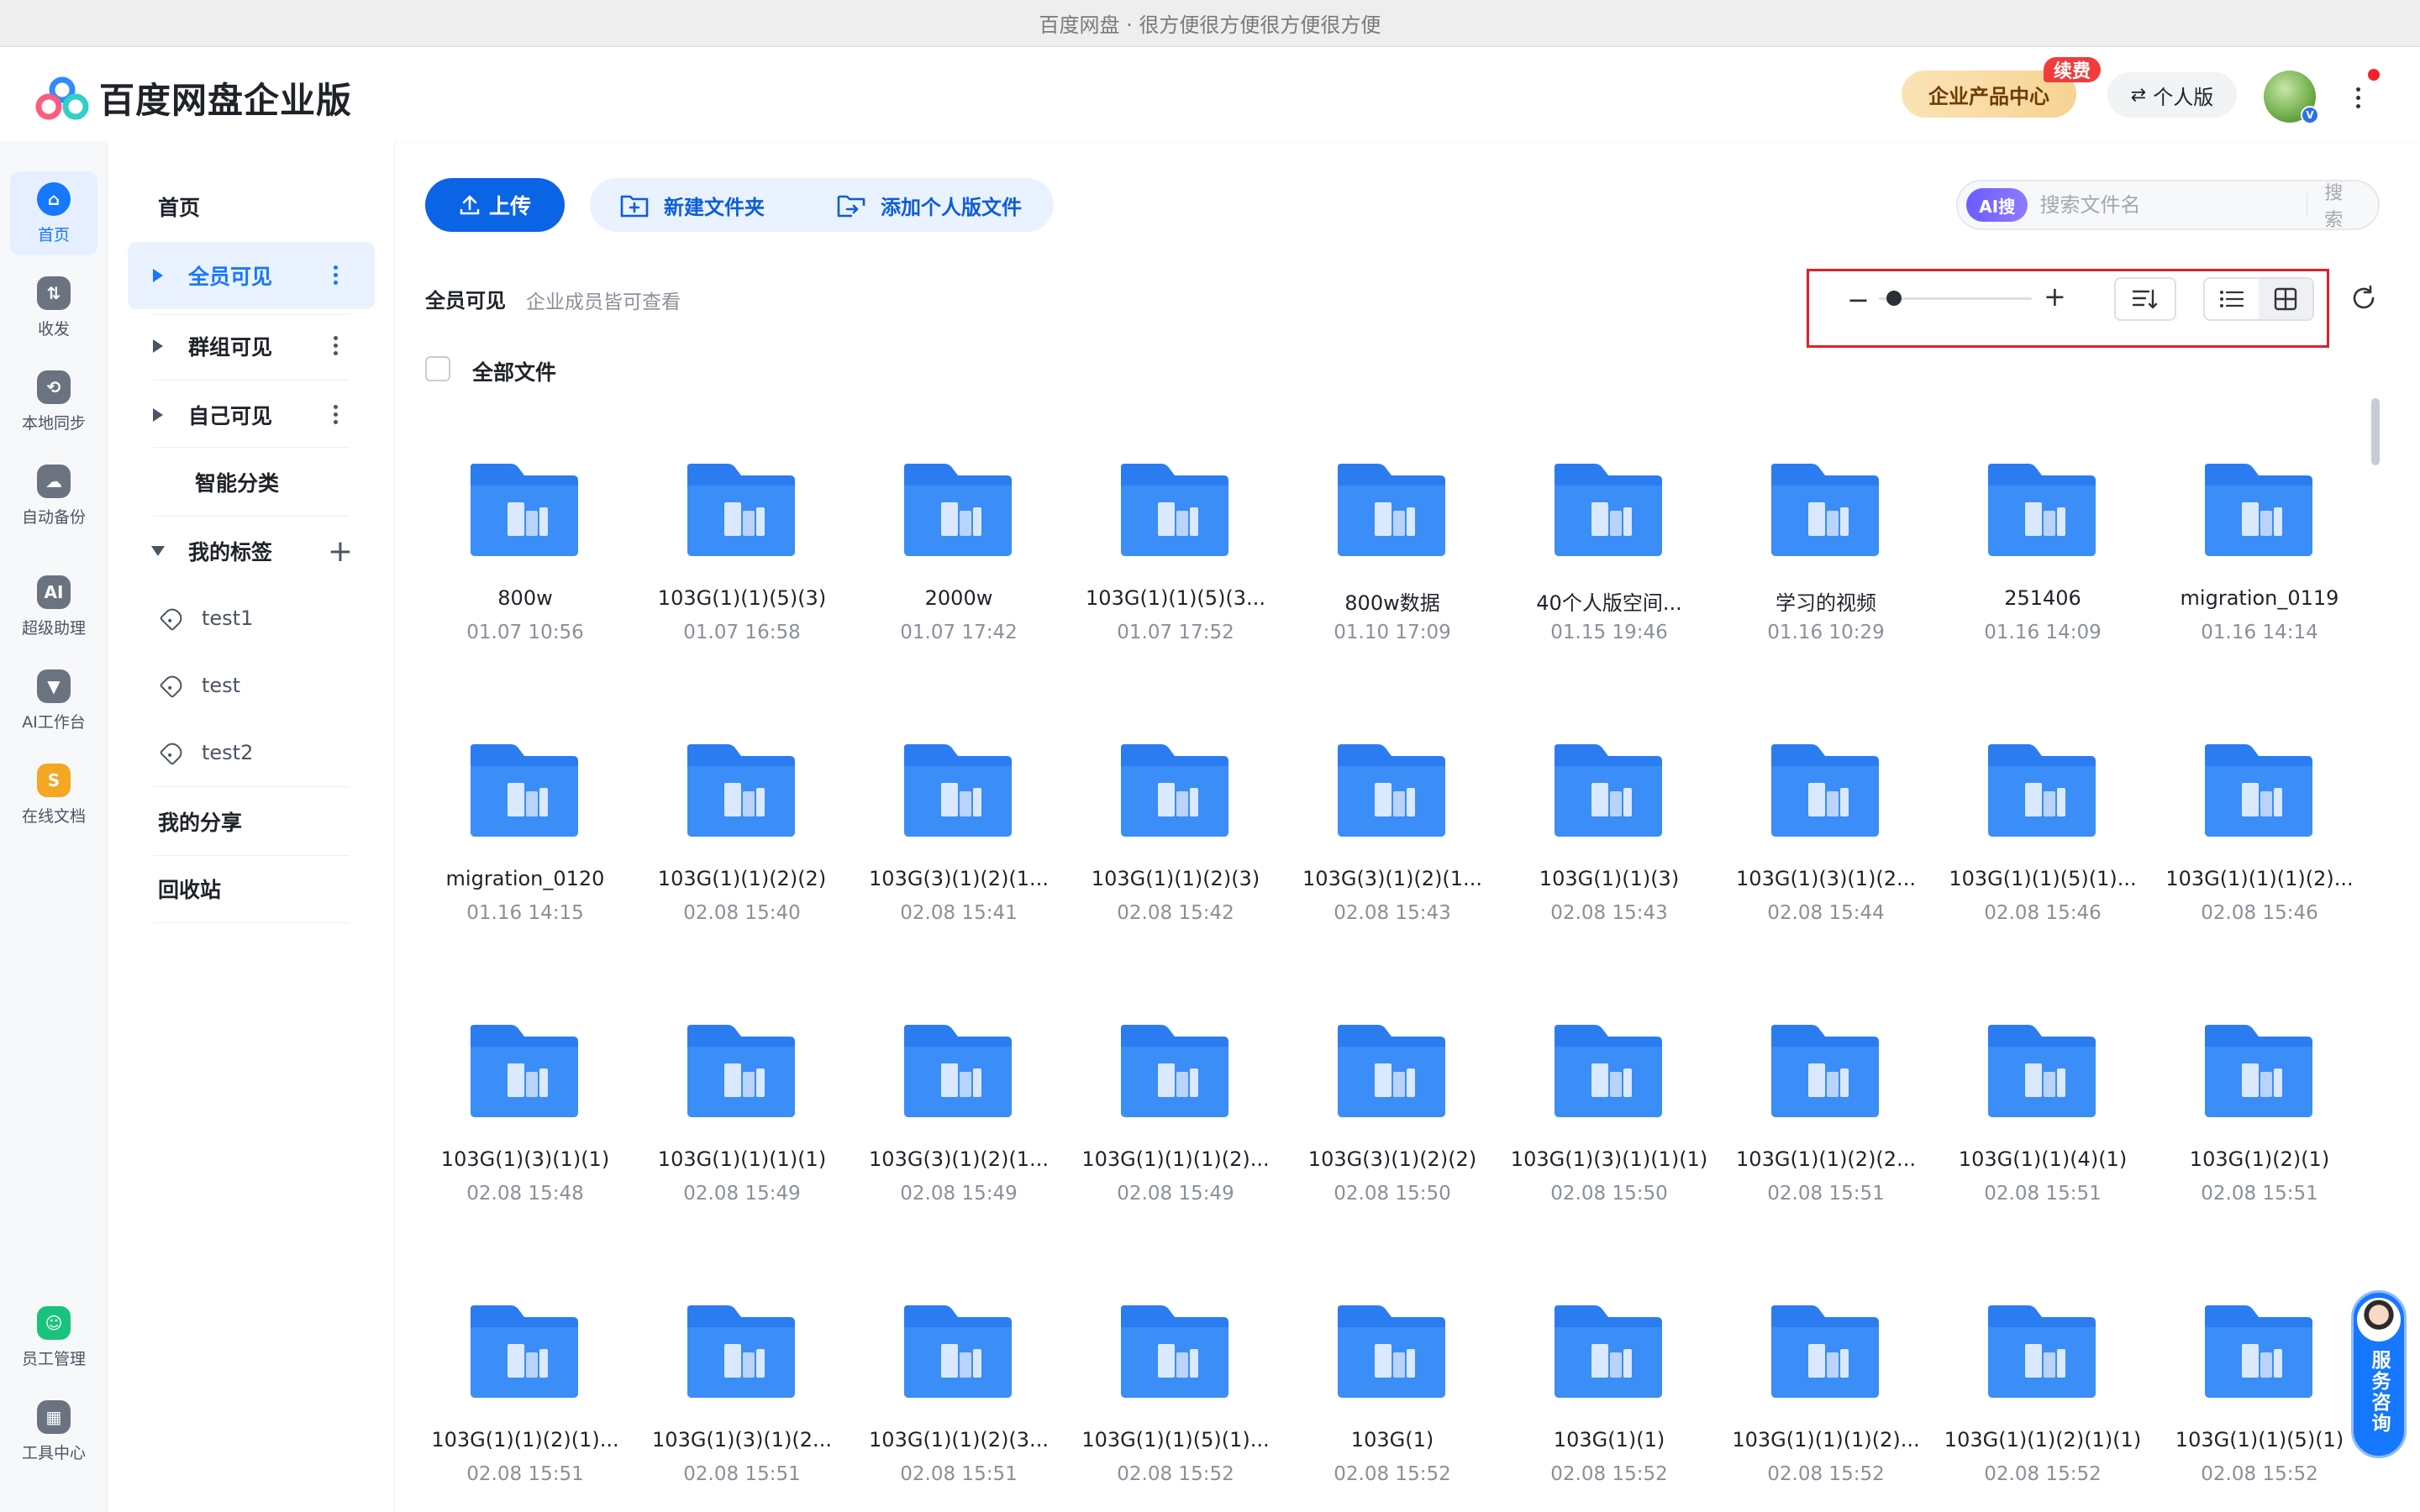  Describe the element at coordinates (750, 857) in the screenshot. I see `file-grid-item: 103G(1)(1)(2)(2) 02.08 15:40` at that location.